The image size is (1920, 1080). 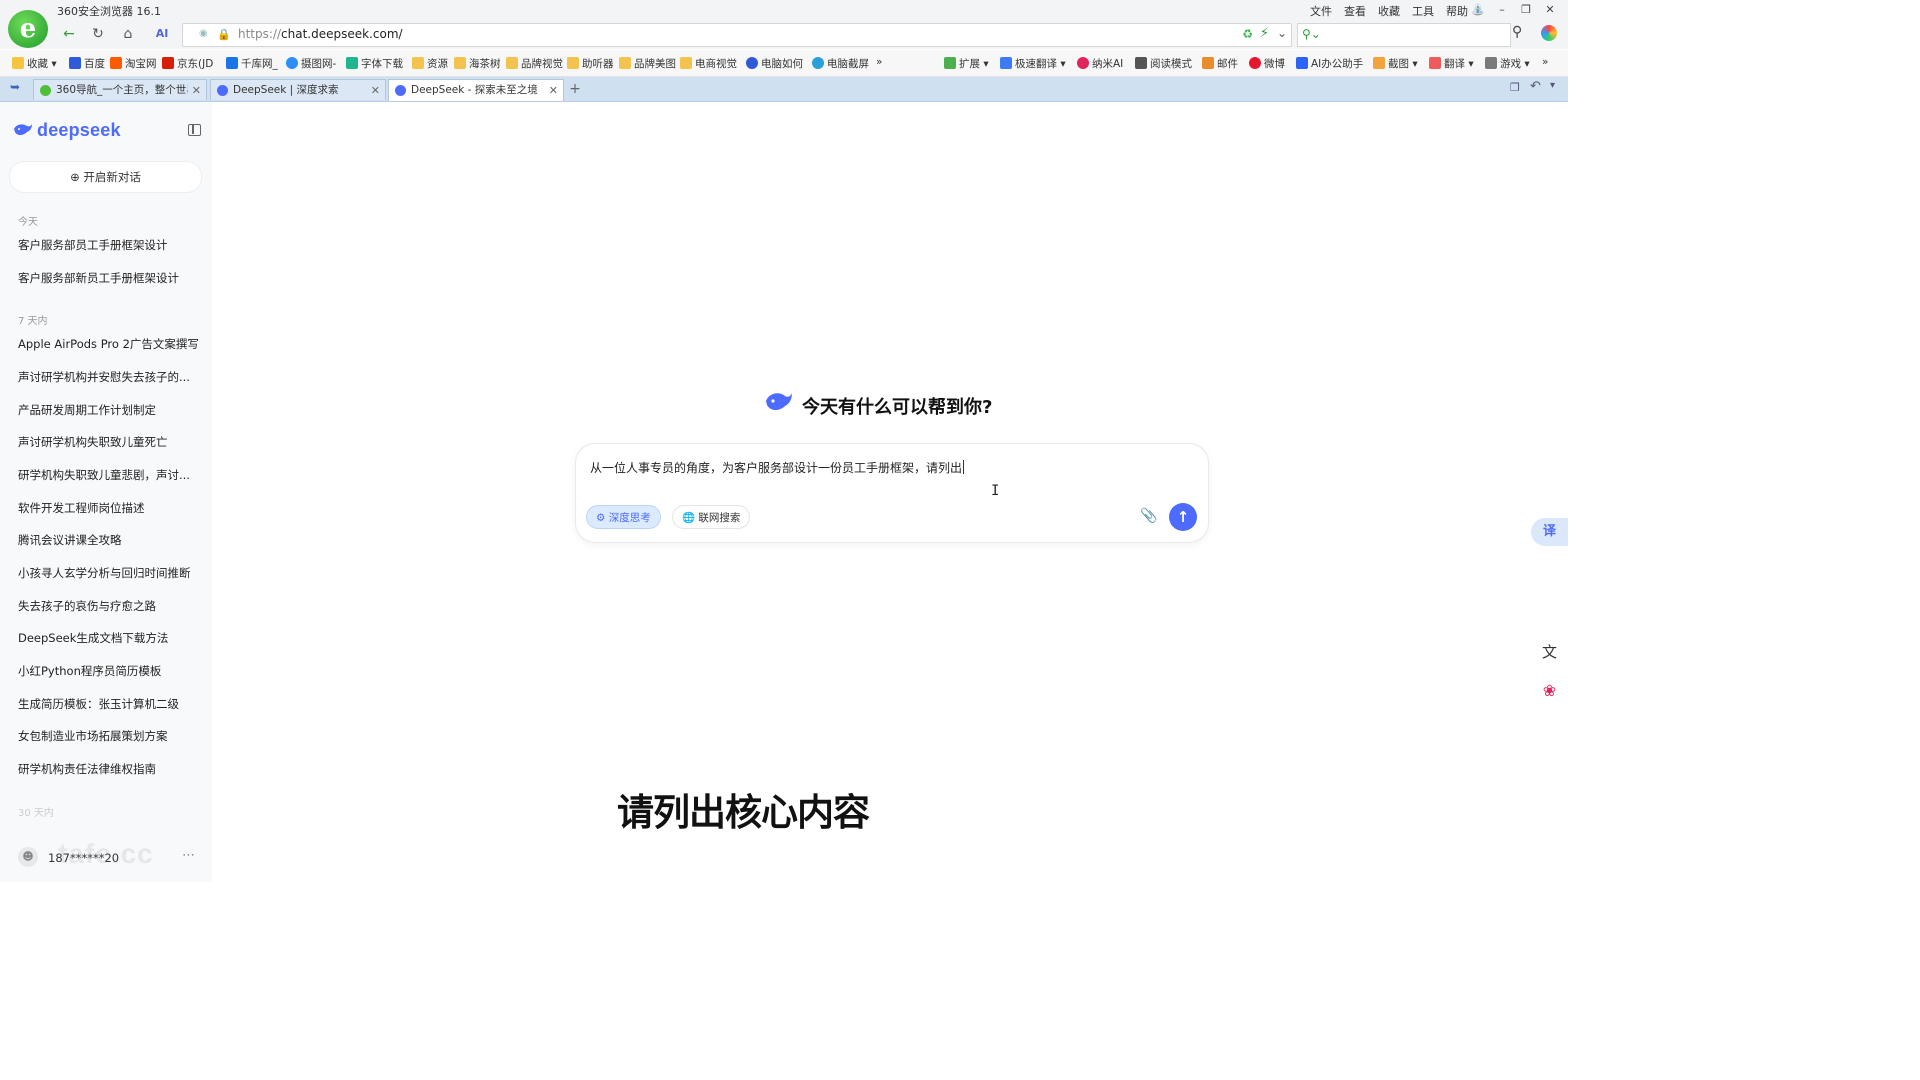 I want to click on back-button: ←, so click(x=69, y=34).